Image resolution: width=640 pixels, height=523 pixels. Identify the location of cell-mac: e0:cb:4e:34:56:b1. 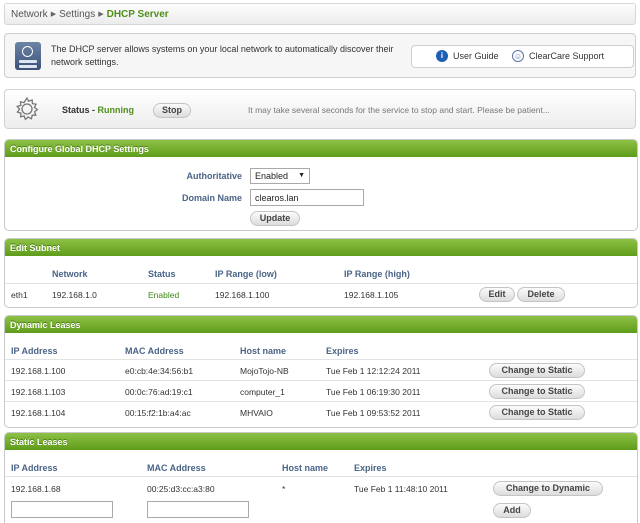
(159, 371).